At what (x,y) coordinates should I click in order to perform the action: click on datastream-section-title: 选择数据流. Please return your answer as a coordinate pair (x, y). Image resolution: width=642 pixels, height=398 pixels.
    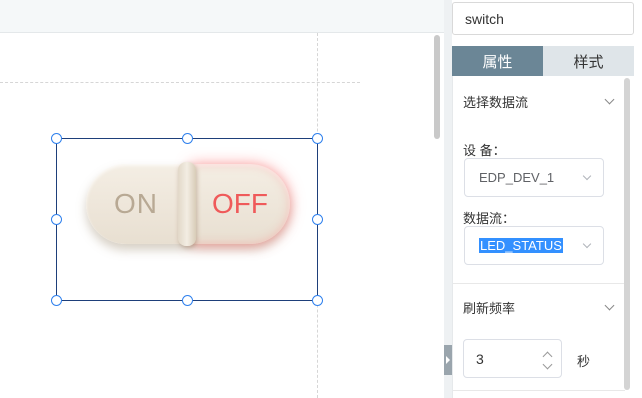
    Looking at the image, I should click on (496, 102).